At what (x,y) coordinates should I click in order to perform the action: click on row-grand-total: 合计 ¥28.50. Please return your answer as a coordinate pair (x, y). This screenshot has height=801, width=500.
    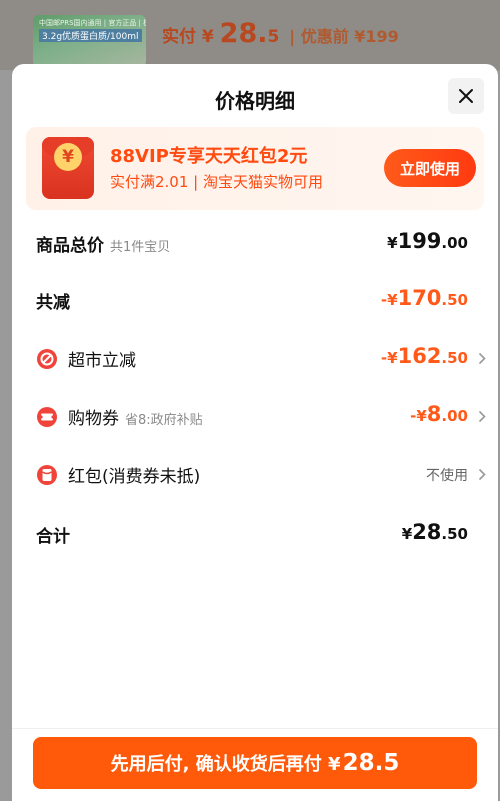
    Looking at the image, I should click on (255, 534).